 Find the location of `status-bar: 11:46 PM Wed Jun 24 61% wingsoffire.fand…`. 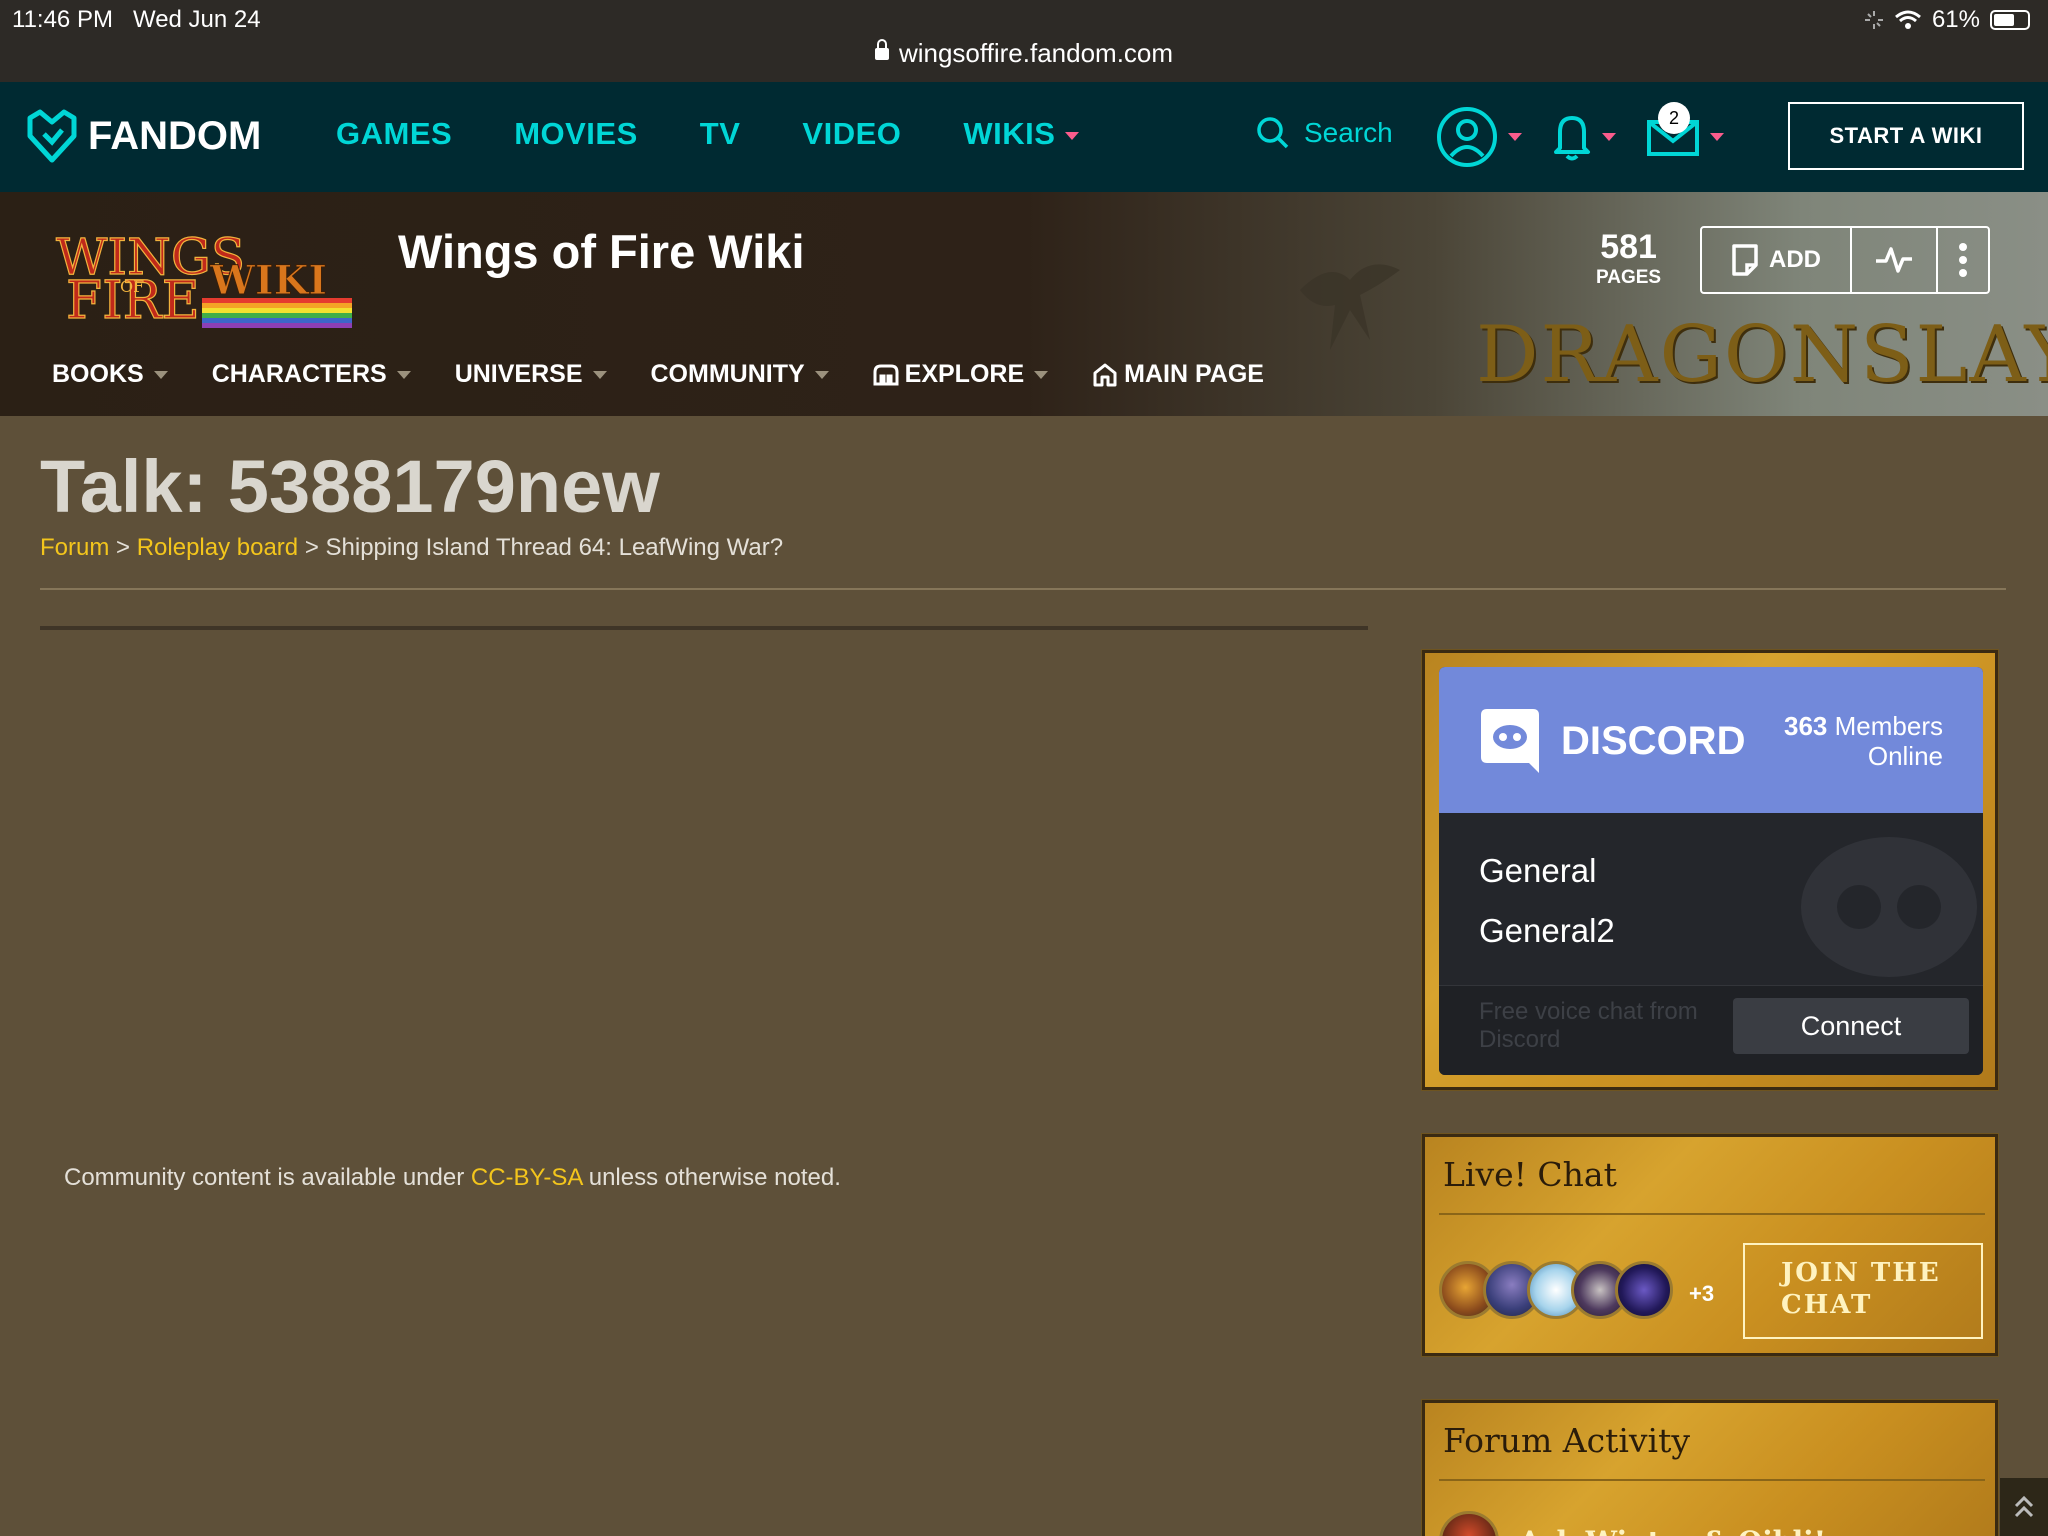

status-bar: 11:46 PM Wed Jun 24 61% wingsoffire.fand… is located at coordinates (1024, 41).